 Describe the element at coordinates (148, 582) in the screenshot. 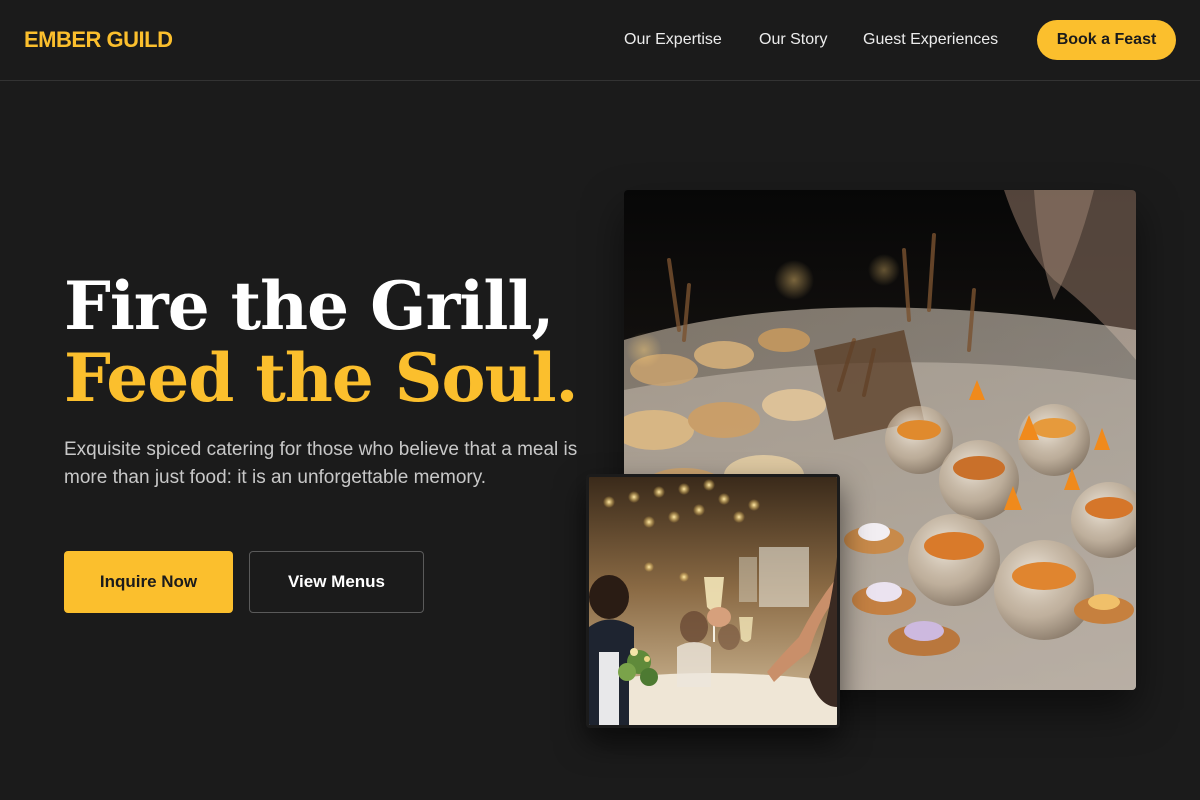

I see `inquire-now-button: Inquire Now` at that location.